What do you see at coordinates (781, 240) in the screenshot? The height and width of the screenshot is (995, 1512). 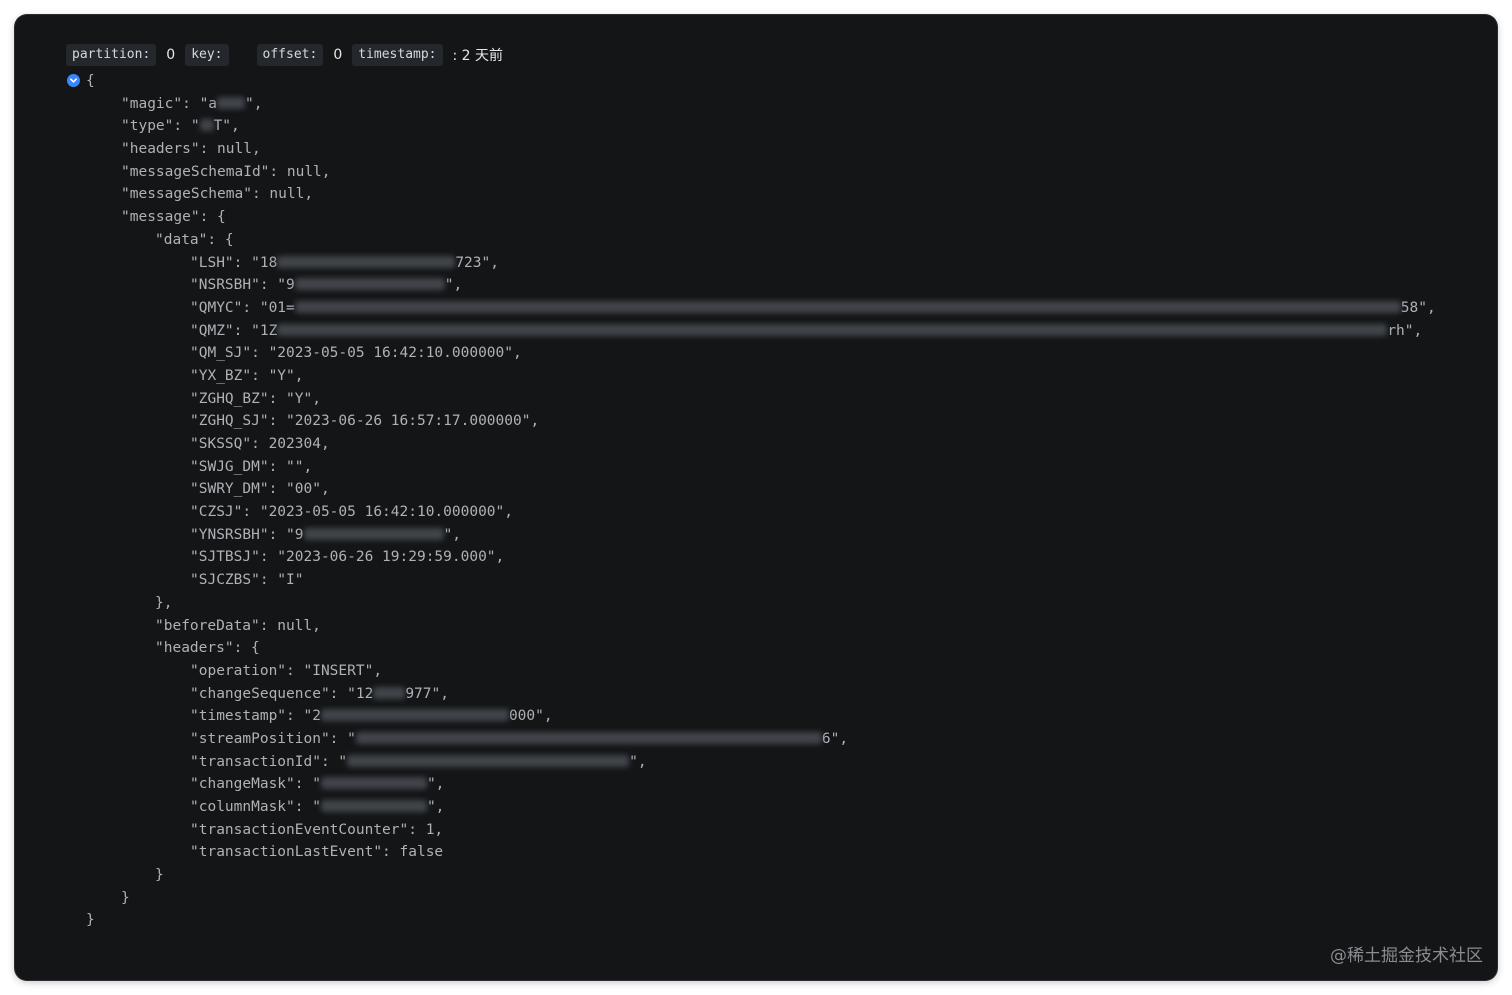 I see `json-line: "data": {` at bounding box center [781, 240].